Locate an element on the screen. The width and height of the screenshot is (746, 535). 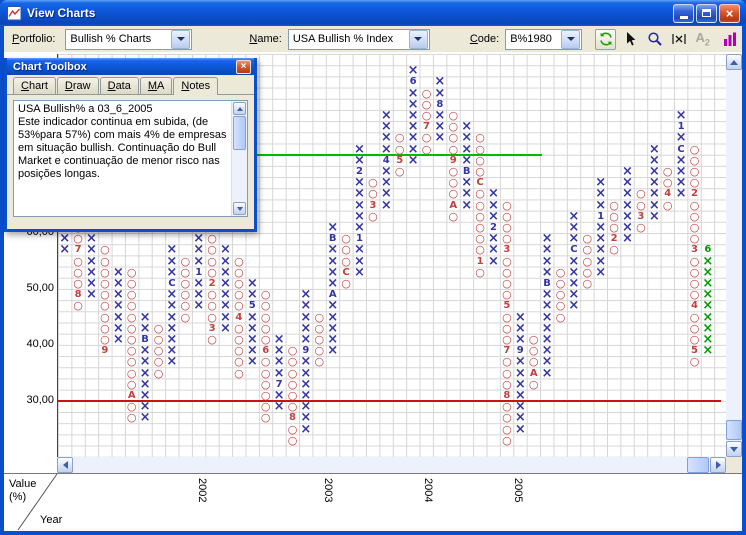
pf-month-marker: 4 is located at coordinates (694, 306).